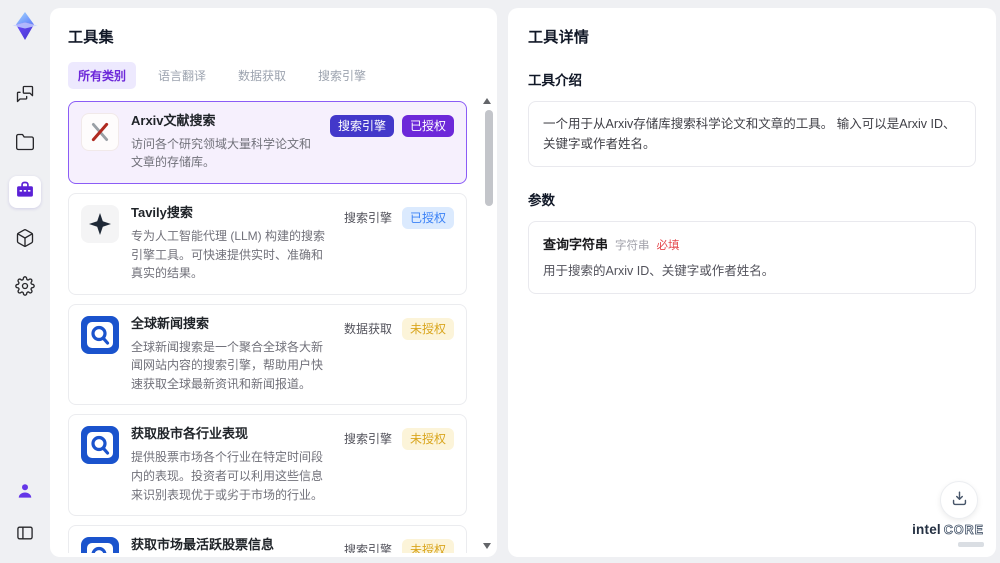 Image resolution: width=1000 pixels, height=563 pixels. Describe the element at coordinates (262, 75) in the screenshot. I see `category-tab: 数据获取` at that location.